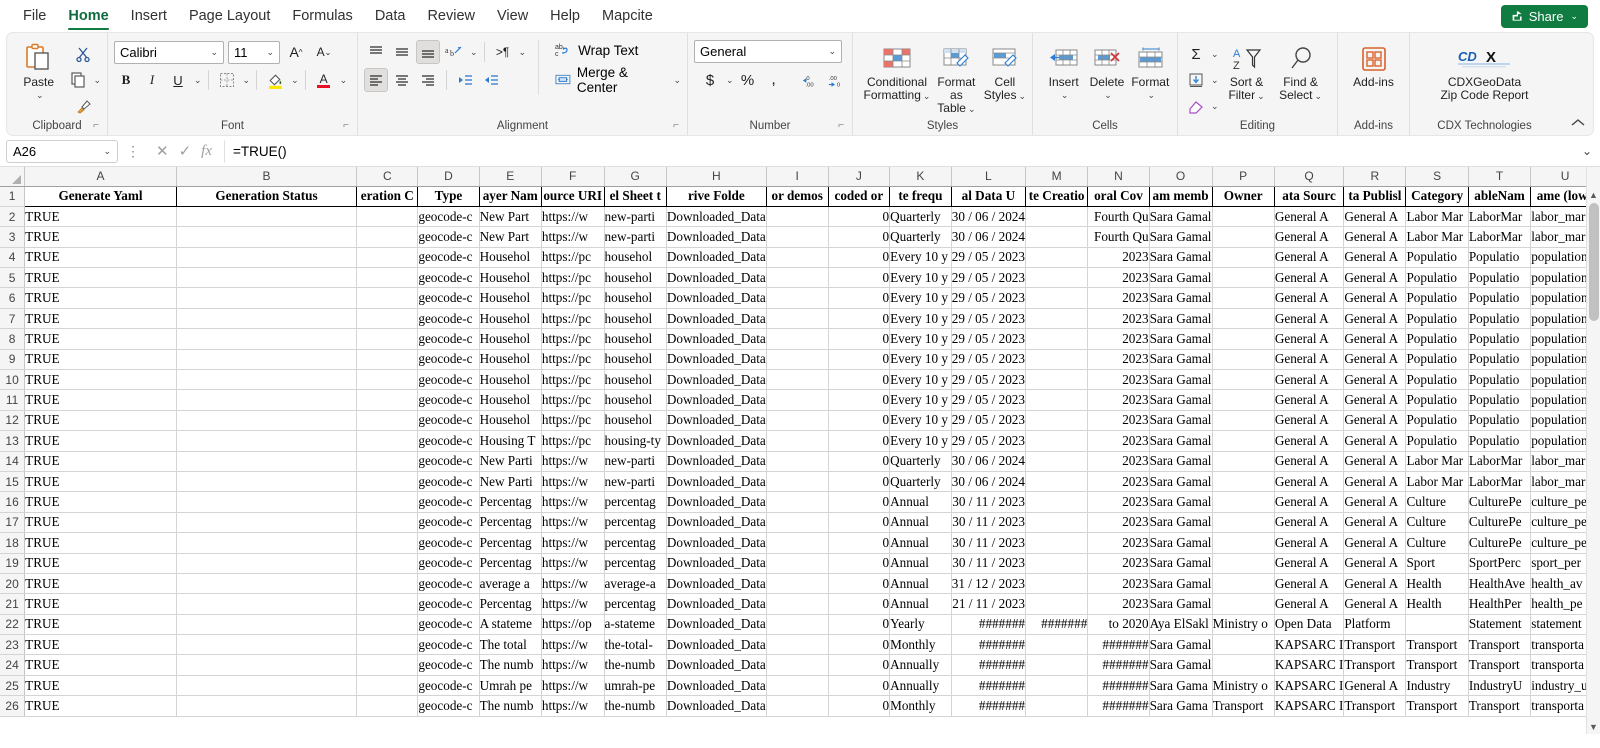  I want to click on cell-k6: Every 10 y, so click(920, 298).